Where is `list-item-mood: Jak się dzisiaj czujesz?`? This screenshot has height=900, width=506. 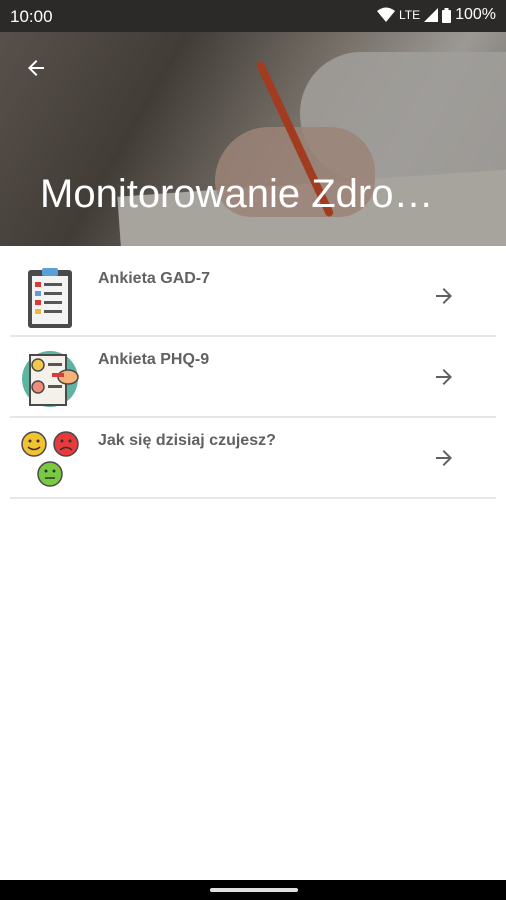 list-item-mood: Jak się dzisiaj czujesz? is located at coordinates (253, 458).